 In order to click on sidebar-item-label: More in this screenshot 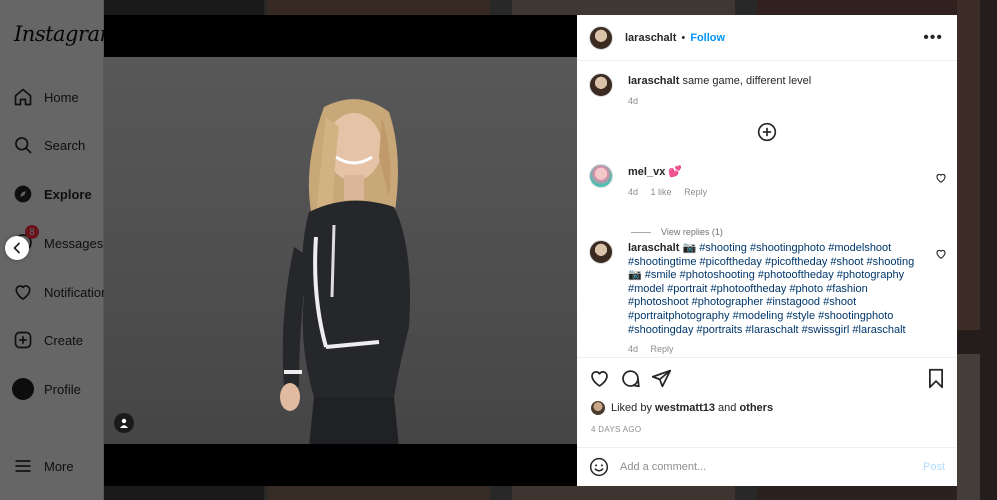, I will do `click(59, 466)`.